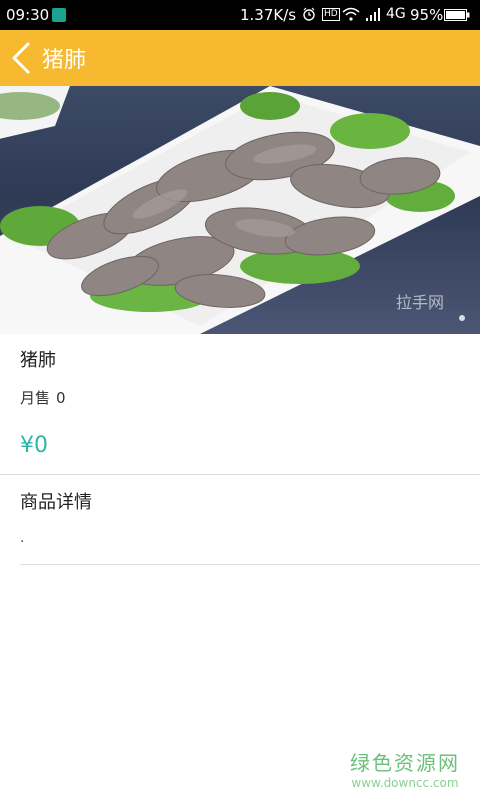 This screenshot has width=480, height=800. Describe the element at coordinates (268, 15) in the screenshot. I see `status-net-speed: 1.37K/s` at that location.